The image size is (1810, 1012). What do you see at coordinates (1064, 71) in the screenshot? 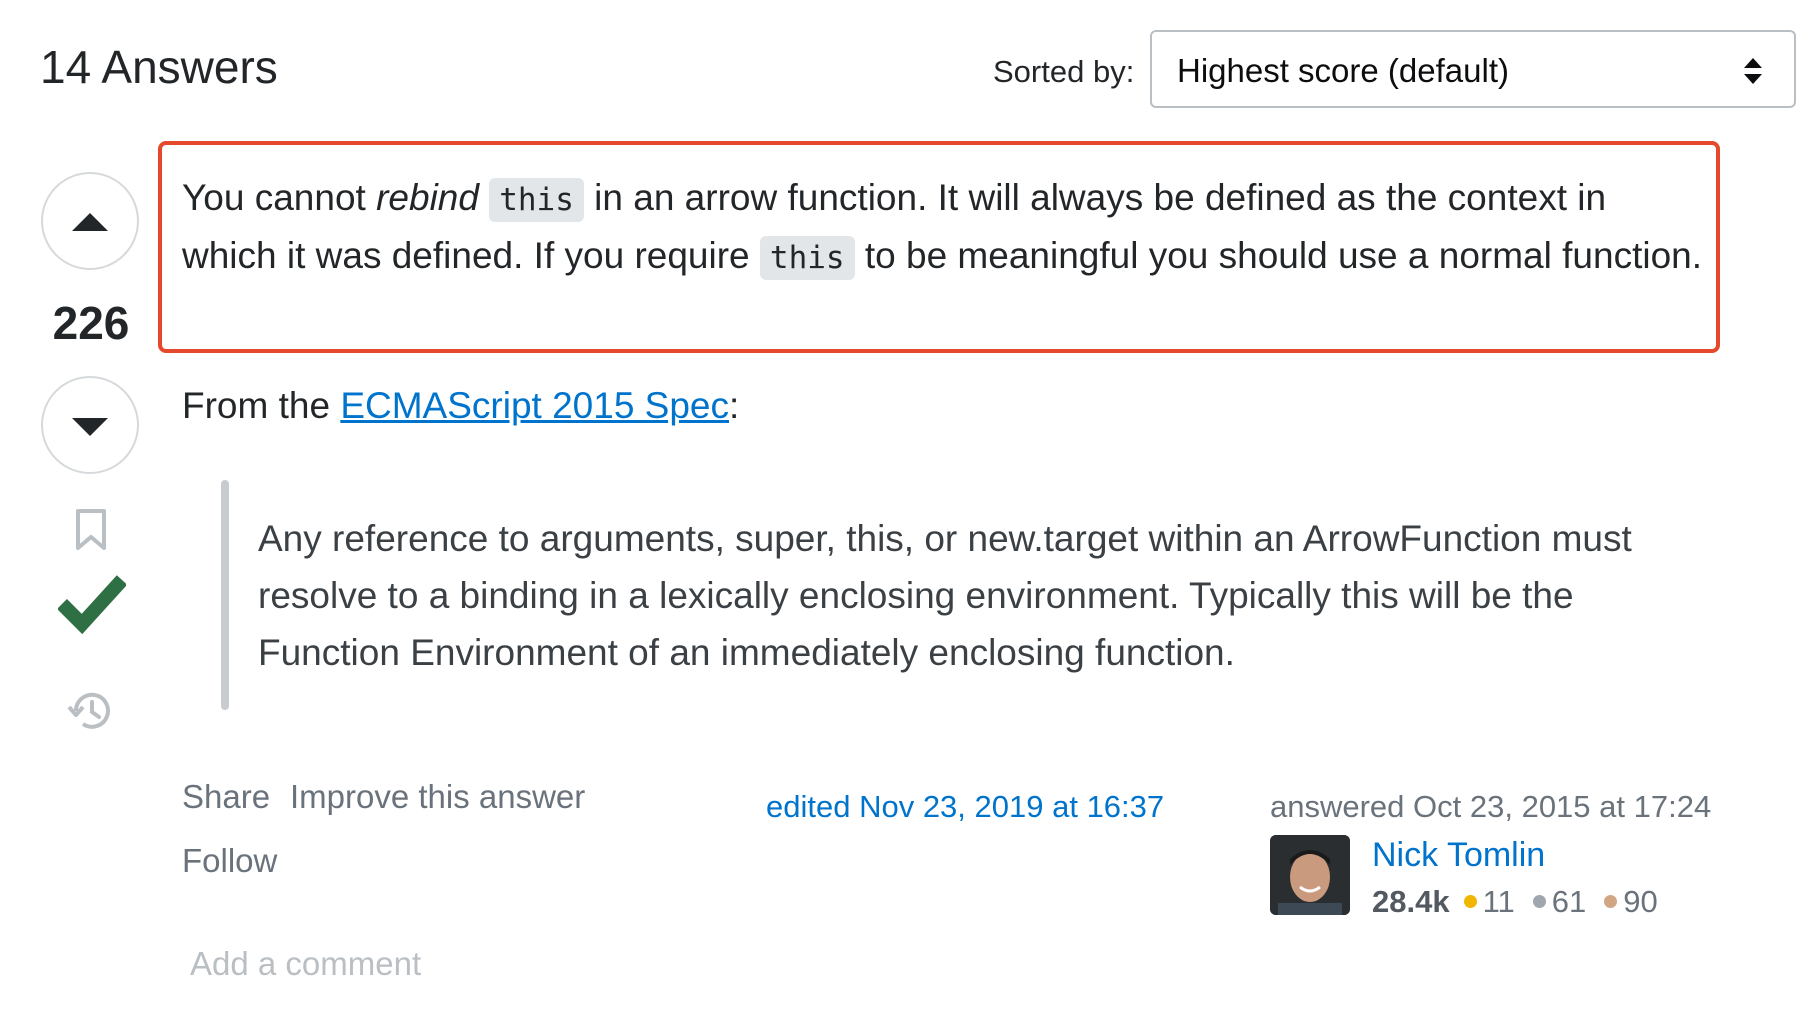
I see `sorted-by-label: Sorted by:` at bounding box center [1064, 71].